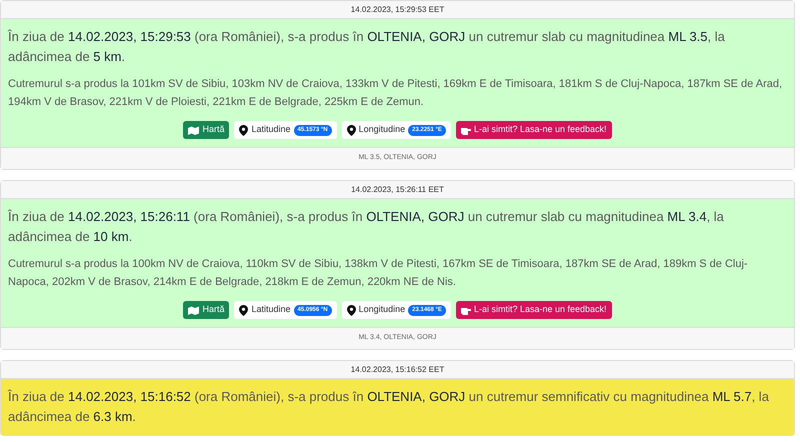  What do you see at coordinates (397, 370) in the screenshot?
I see `card-header: 14.02.2023, 15:16:52 EET` at bounding box center [397, 370].